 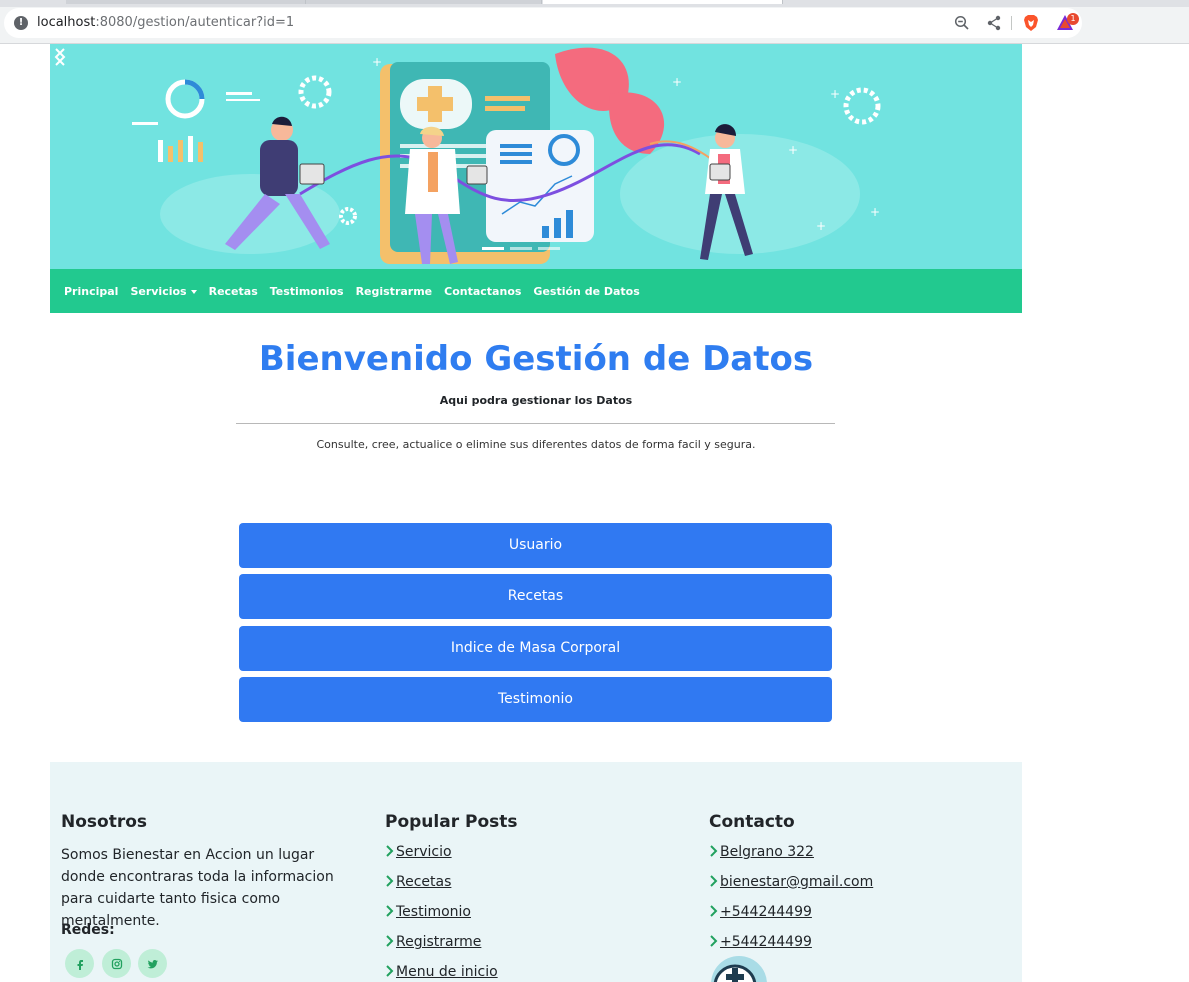 I want to click on url-host: localhost, so click(x=66, y=22).